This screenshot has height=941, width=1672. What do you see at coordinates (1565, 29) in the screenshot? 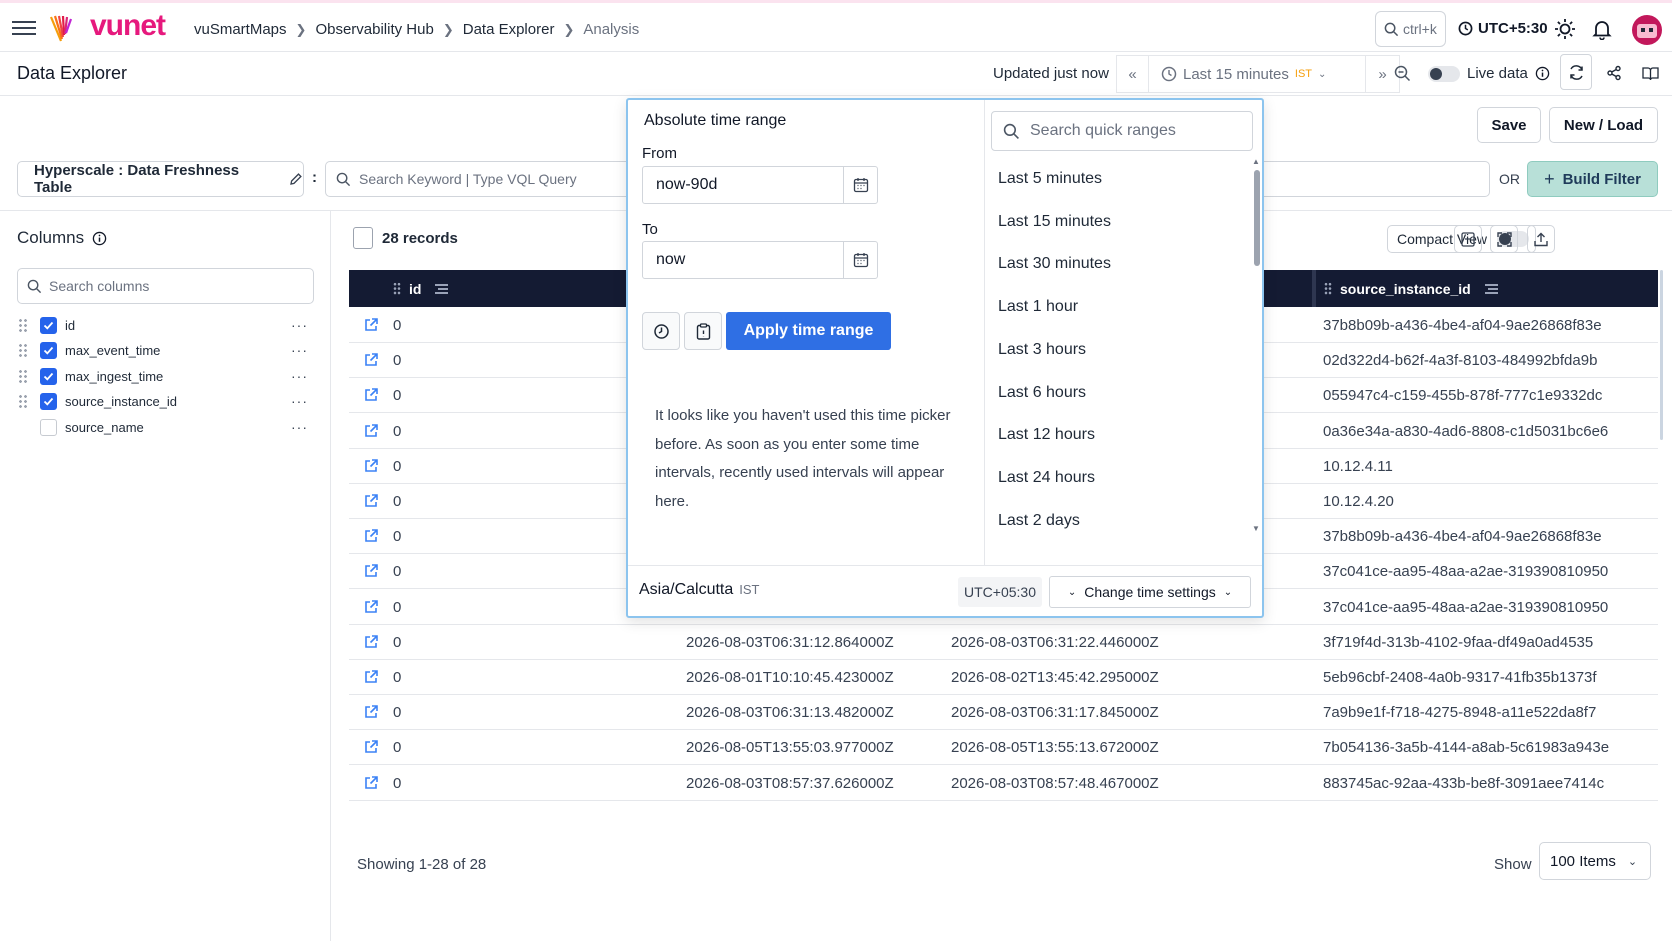
I see `sun-icon` at bounding box center [1565, 29].